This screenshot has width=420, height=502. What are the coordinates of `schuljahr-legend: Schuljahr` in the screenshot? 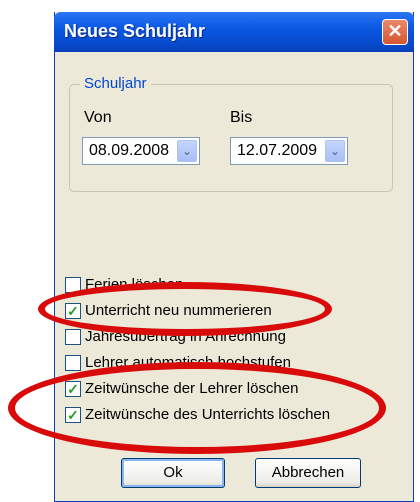 It's located at (115, 83).